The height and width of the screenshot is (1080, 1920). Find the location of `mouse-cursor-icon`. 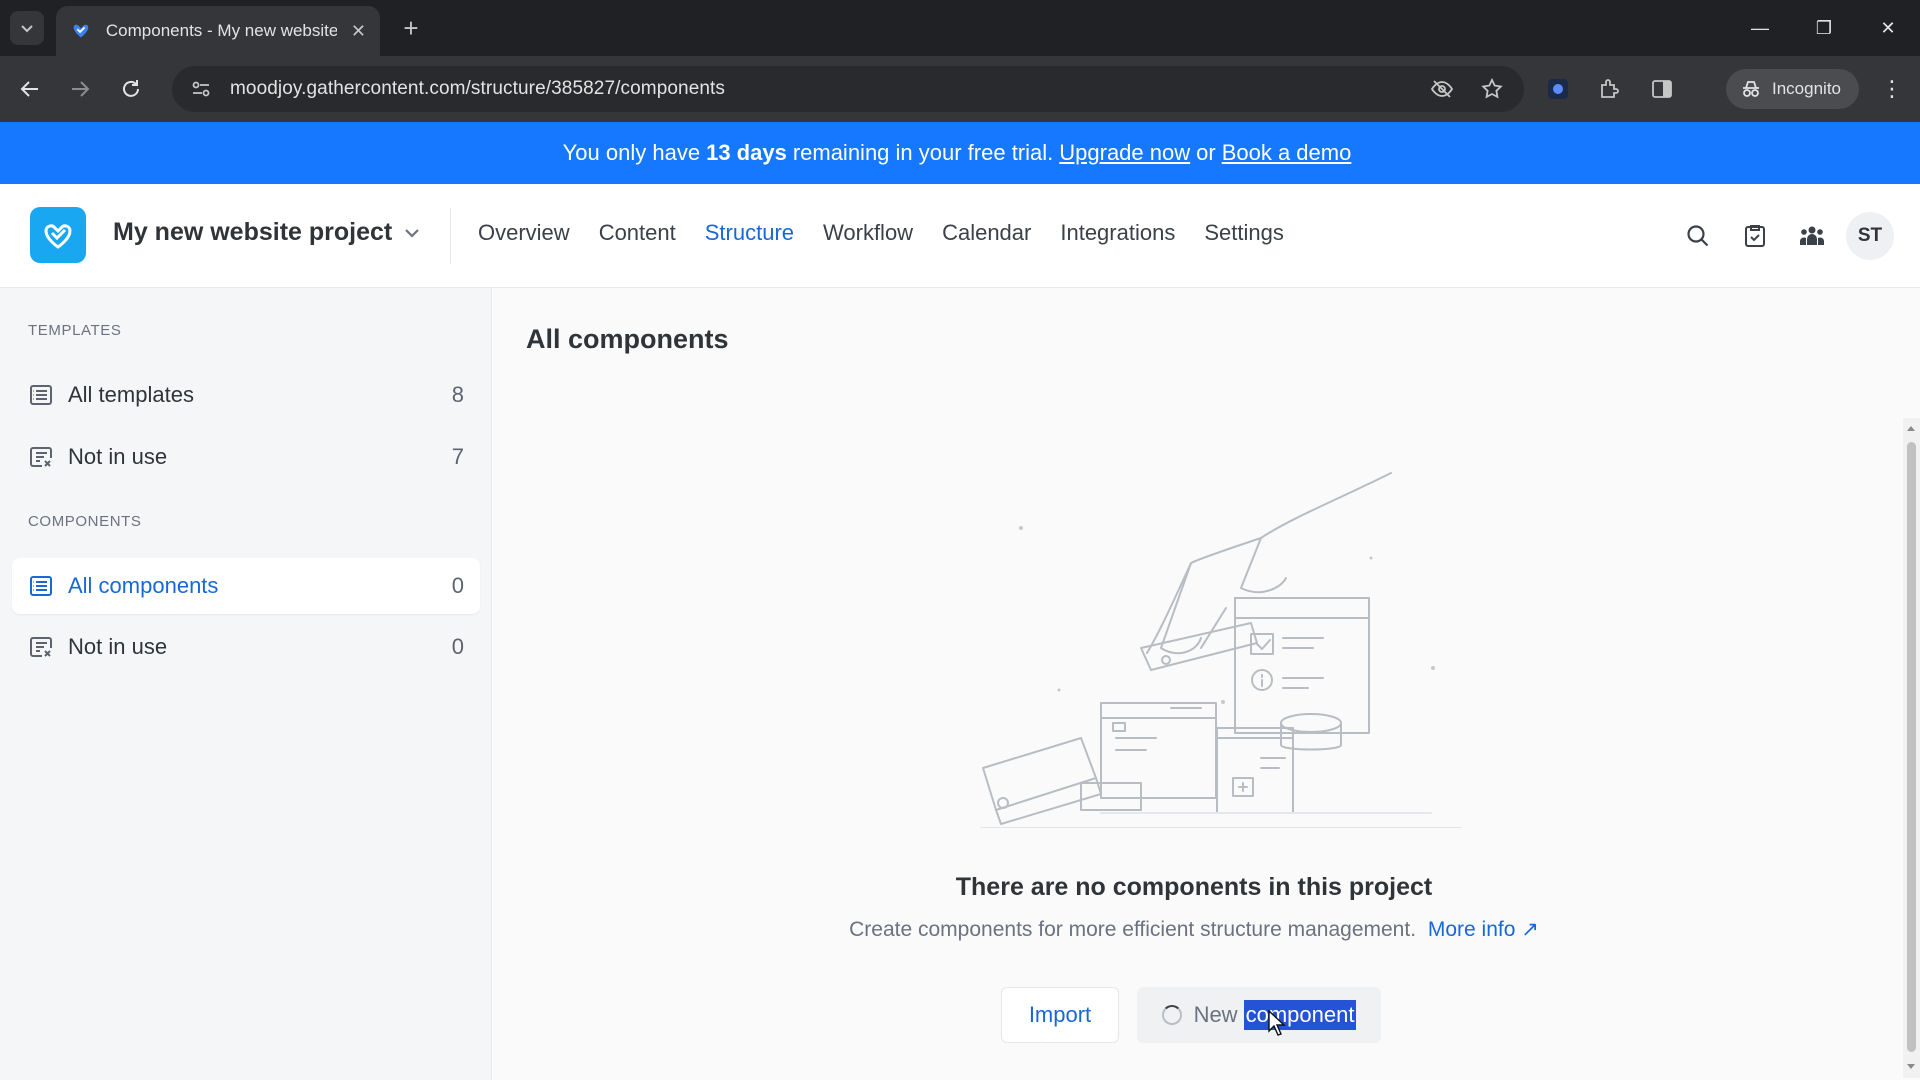

mouse-cursor-icon is located at coordinates (1277, 1023).